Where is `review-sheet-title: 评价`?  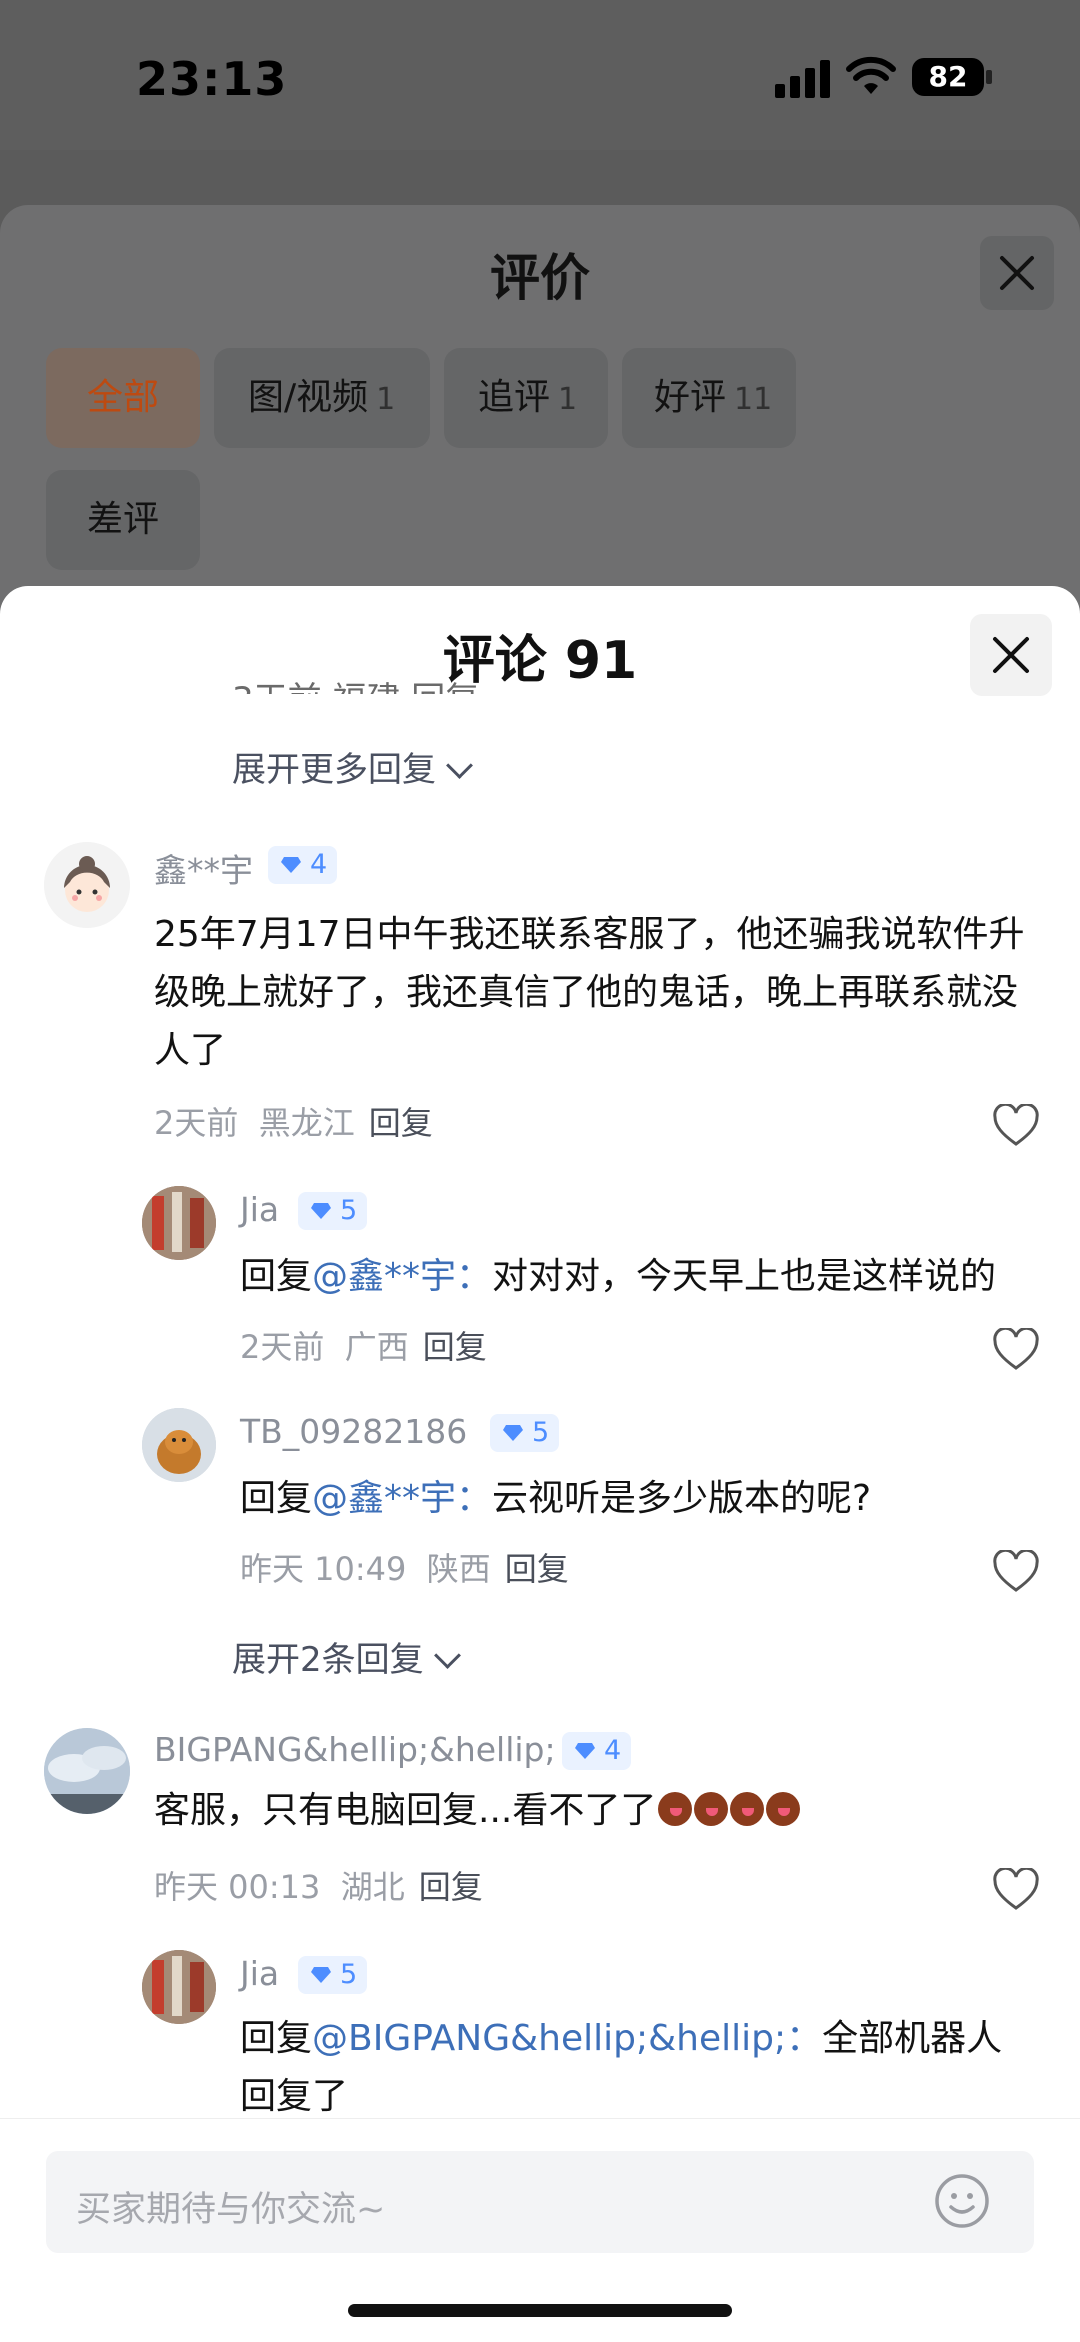
review-sheet-title: 评价 is located at coordinates (540, 278).